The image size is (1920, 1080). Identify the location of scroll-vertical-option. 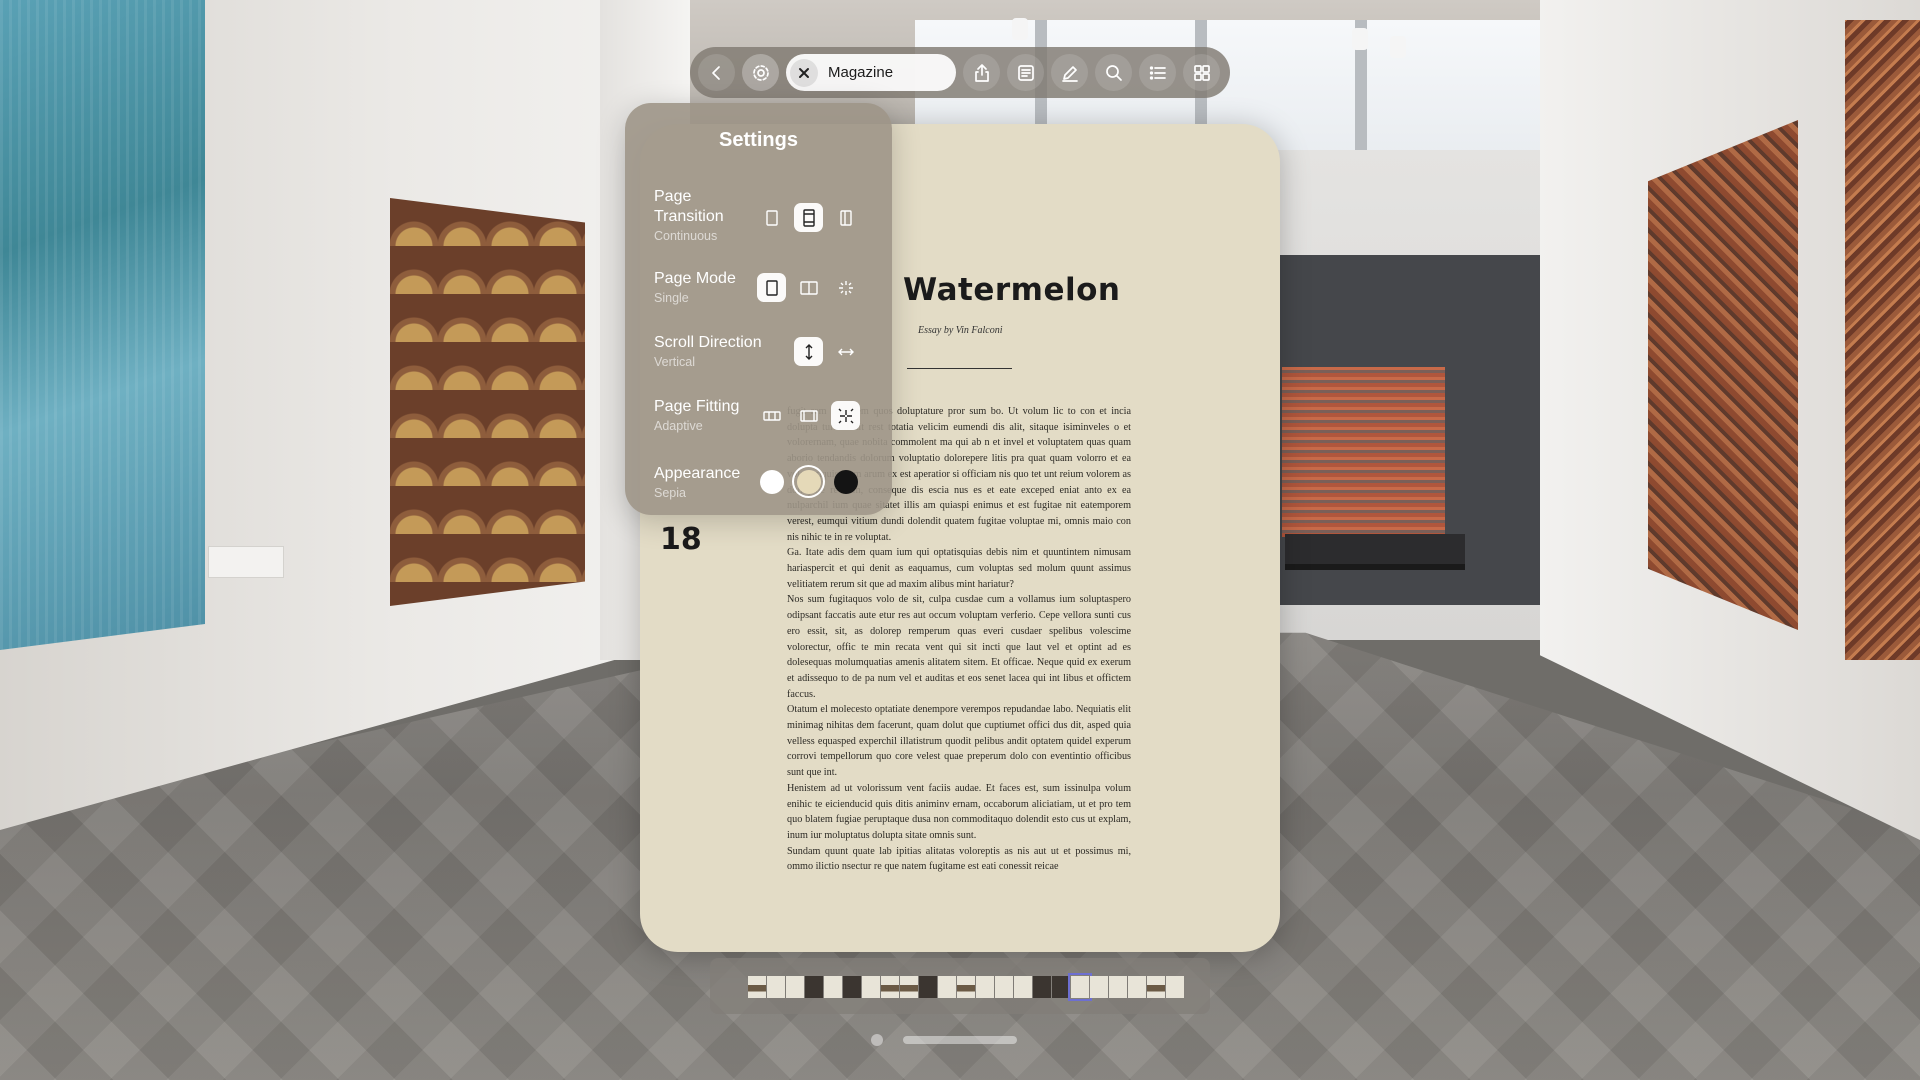
(808, 351).